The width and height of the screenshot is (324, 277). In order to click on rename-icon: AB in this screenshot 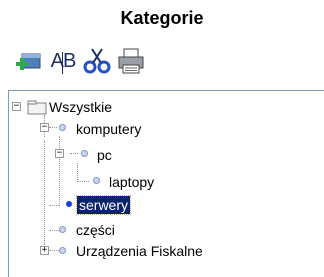, I will do `click(63, 61)`.